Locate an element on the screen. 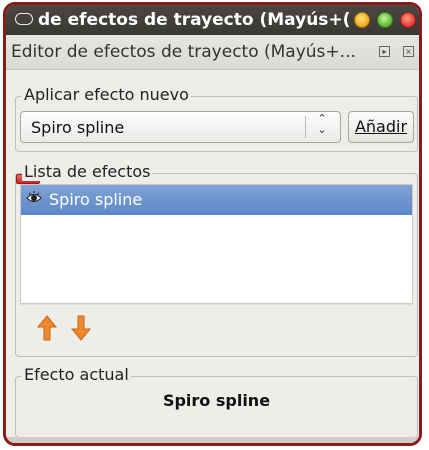  effect-combo-value: Spiro spline is located at coordinates (78, 127).